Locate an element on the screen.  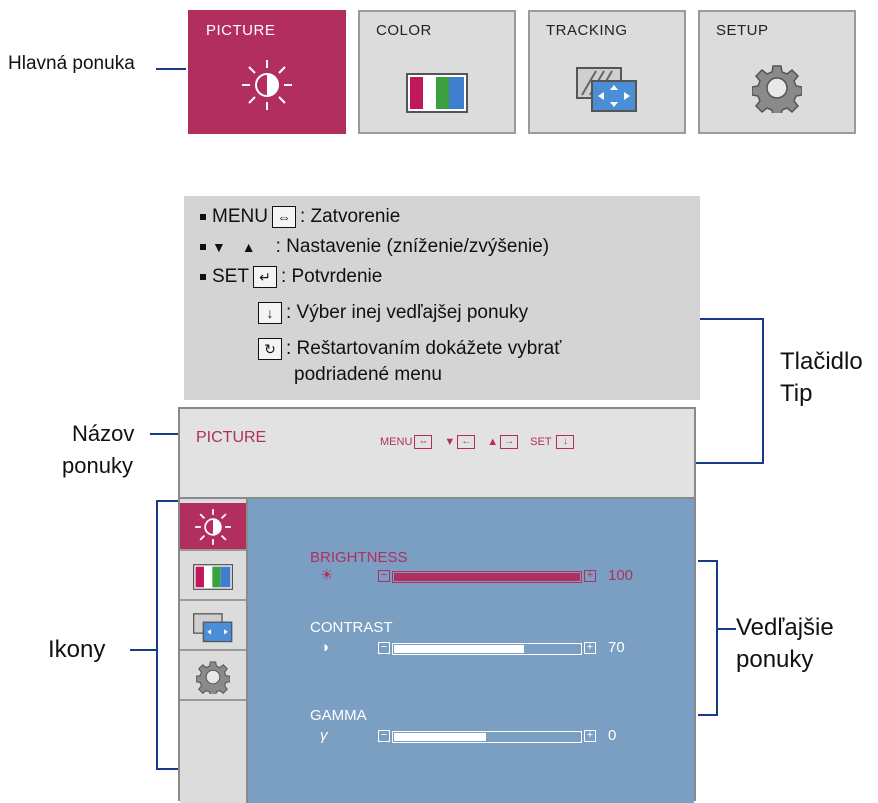
tab-setup: SETUP is located at coordinates (777, 72).